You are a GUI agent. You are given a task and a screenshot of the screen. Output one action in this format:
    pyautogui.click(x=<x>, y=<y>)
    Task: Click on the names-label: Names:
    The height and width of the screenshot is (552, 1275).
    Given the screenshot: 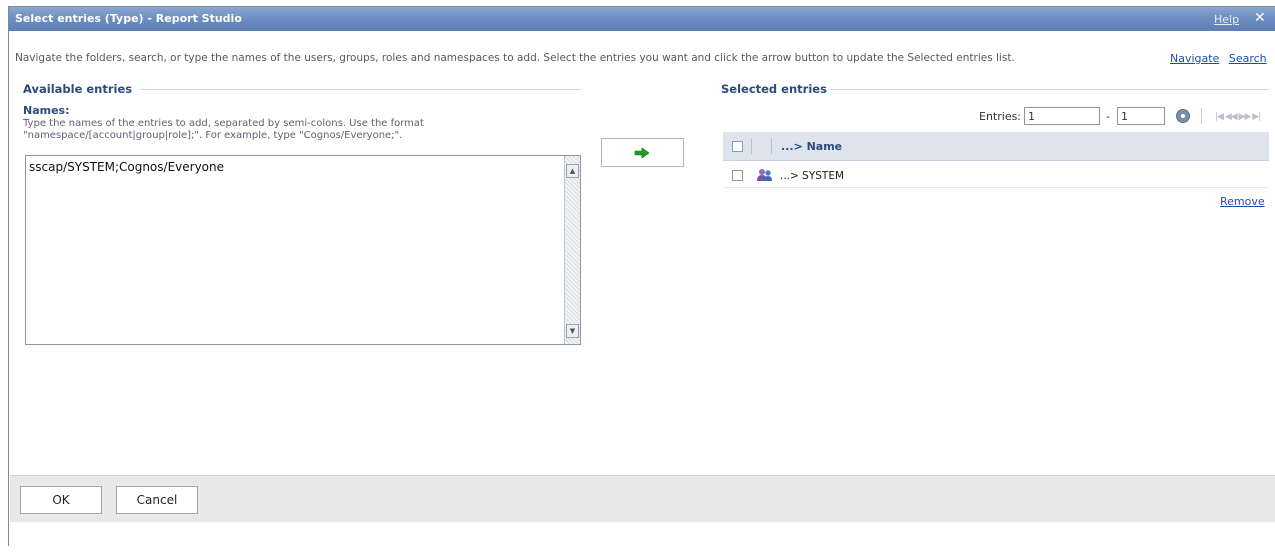 What is the action you would take?
    pyautogui.click(x=46, y=110)
    